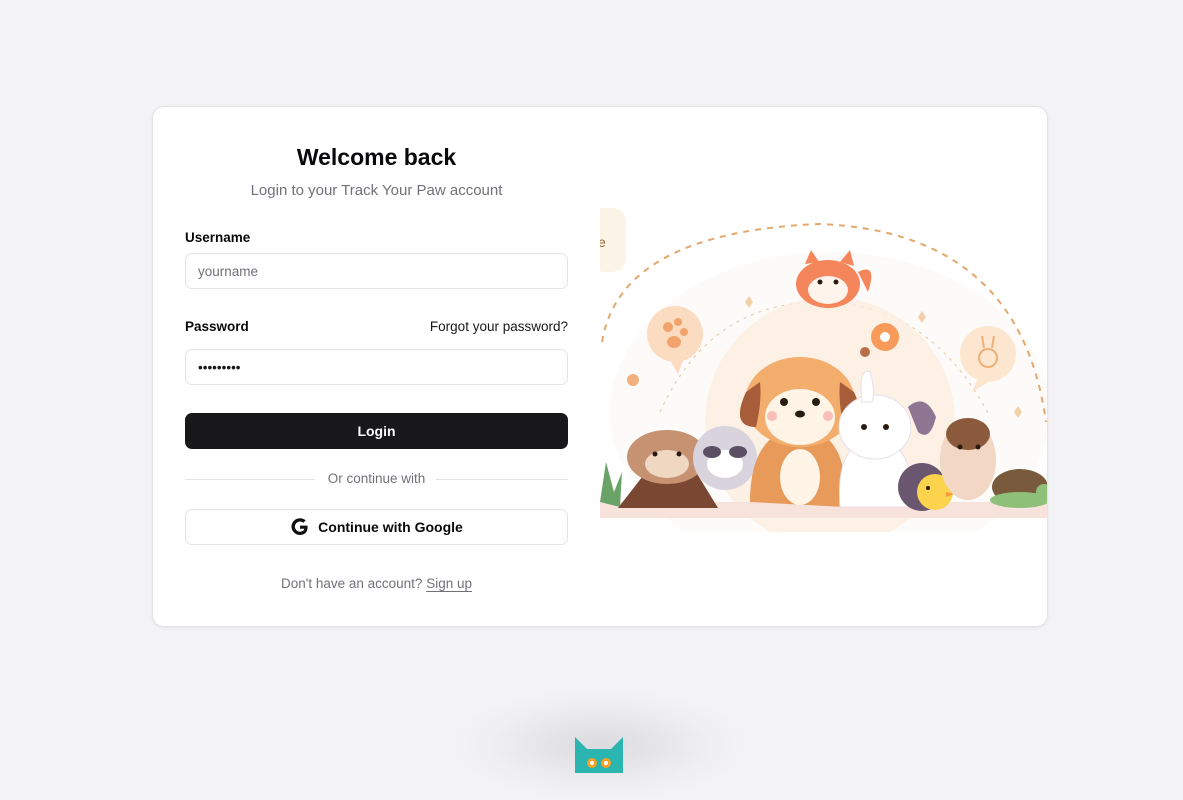 The height and width of the screenshot is (800, 1183). I want to click on divider-line-right, so click(502, 479).